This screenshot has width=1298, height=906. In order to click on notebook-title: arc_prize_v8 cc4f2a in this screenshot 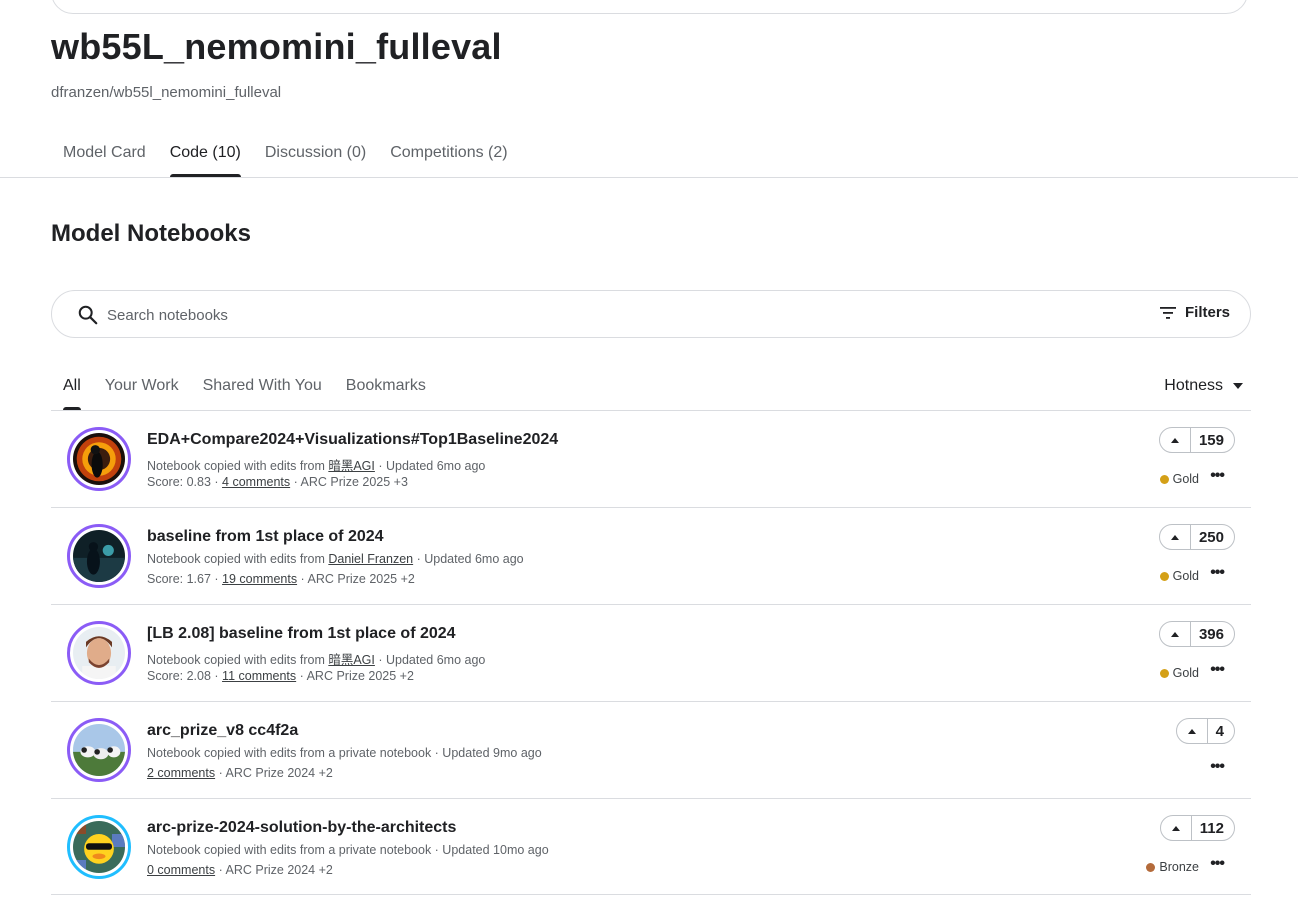, I will do `click(222, 731)`.